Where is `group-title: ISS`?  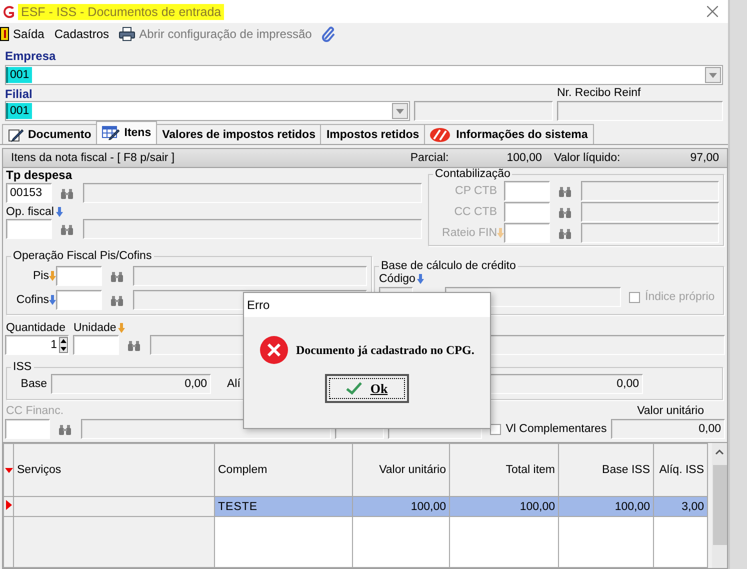 group-title: ISS is located at coordinates (22, 367).